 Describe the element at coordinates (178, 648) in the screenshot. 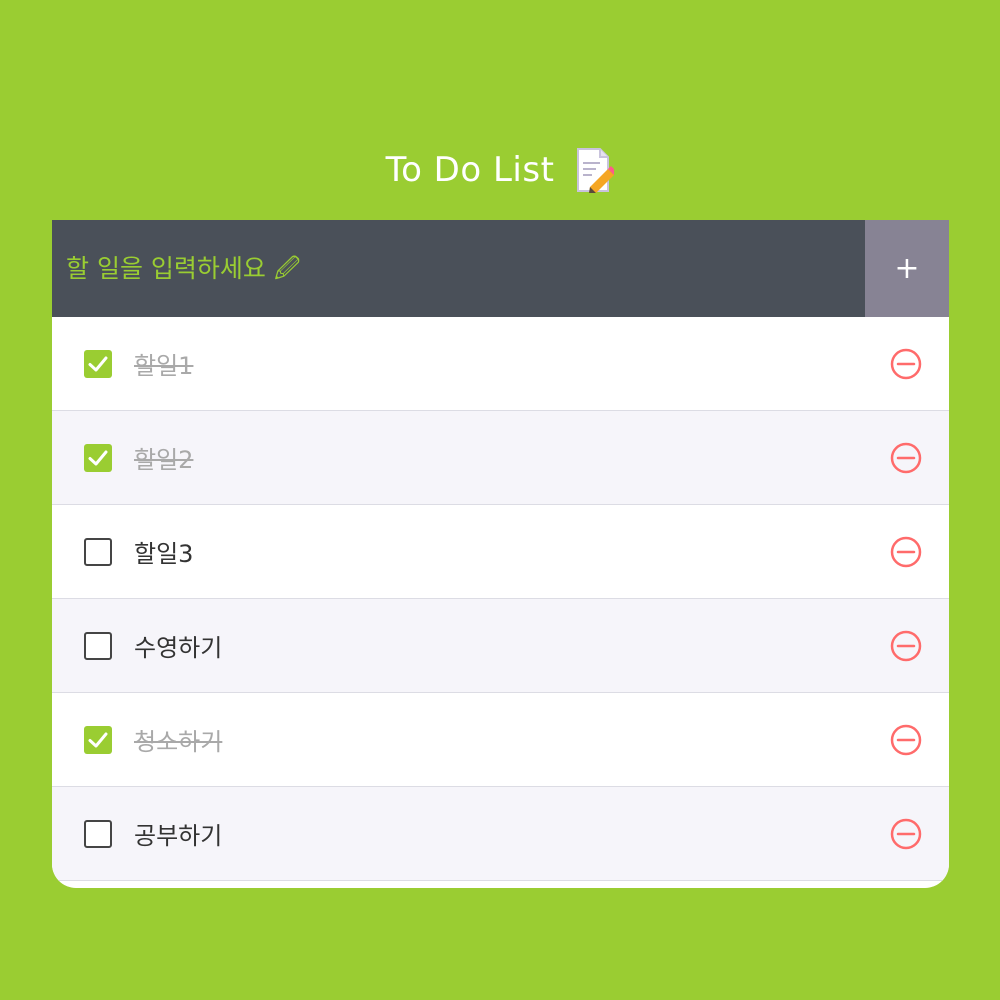

I see `task-text: 수영하기` at that location.